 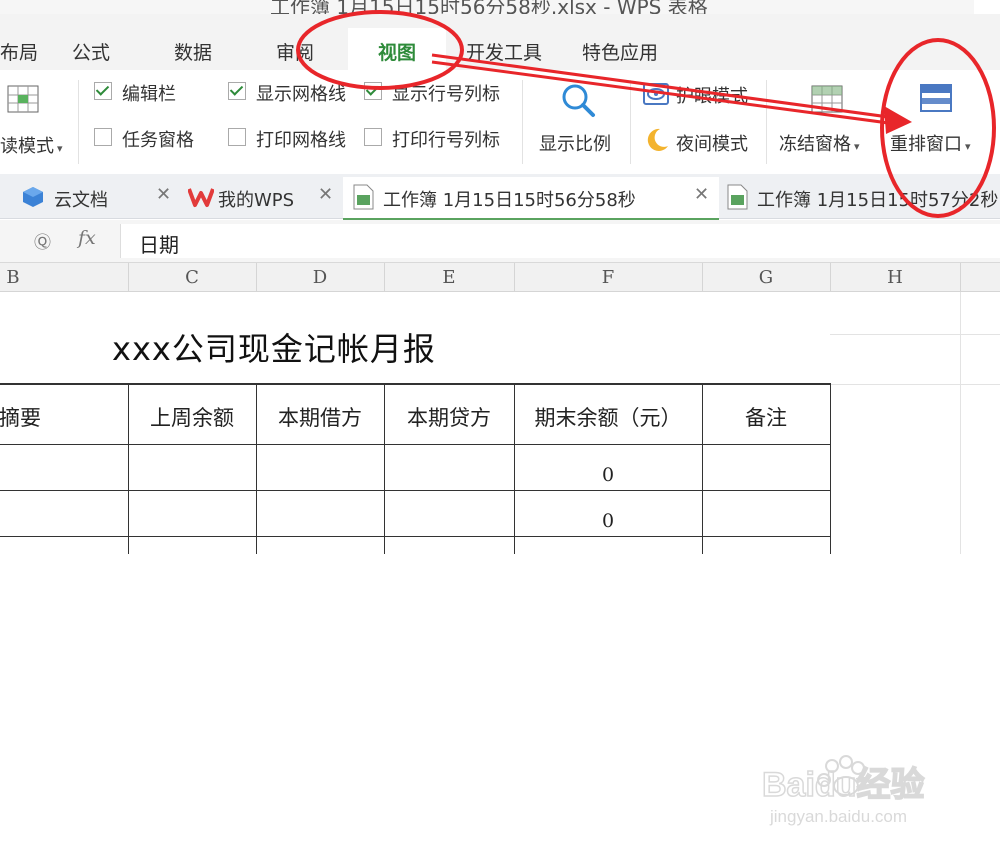 What do you see at coordinates (898, 120) in the screenshot?
I see `annotation-arrowhead` at bounding box center [898, 120].